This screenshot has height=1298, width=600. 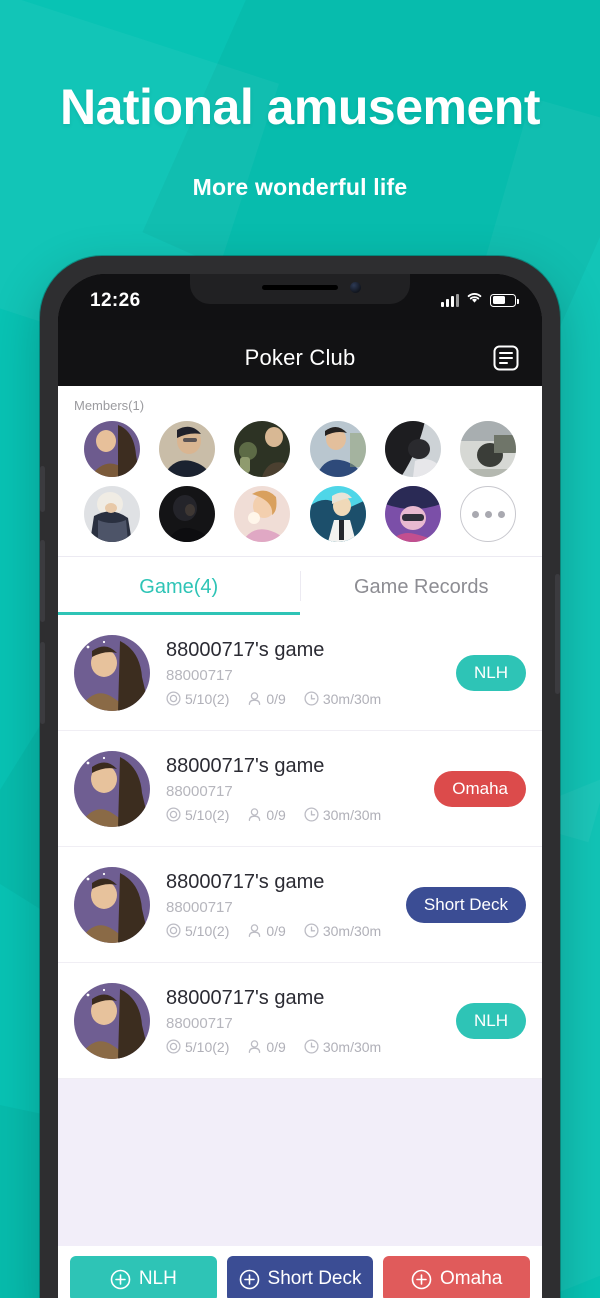 I want to click on create-nlh-button: NLH, so click(x=143, y=1277).